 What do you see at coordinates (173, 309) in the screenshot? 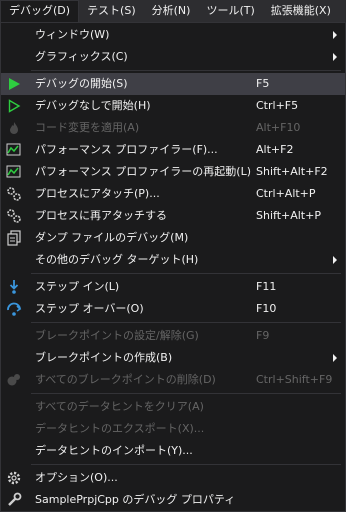
I see `menu-item-step-over: ステップ オーバー(O) F10` at bounding box center [173, 309].